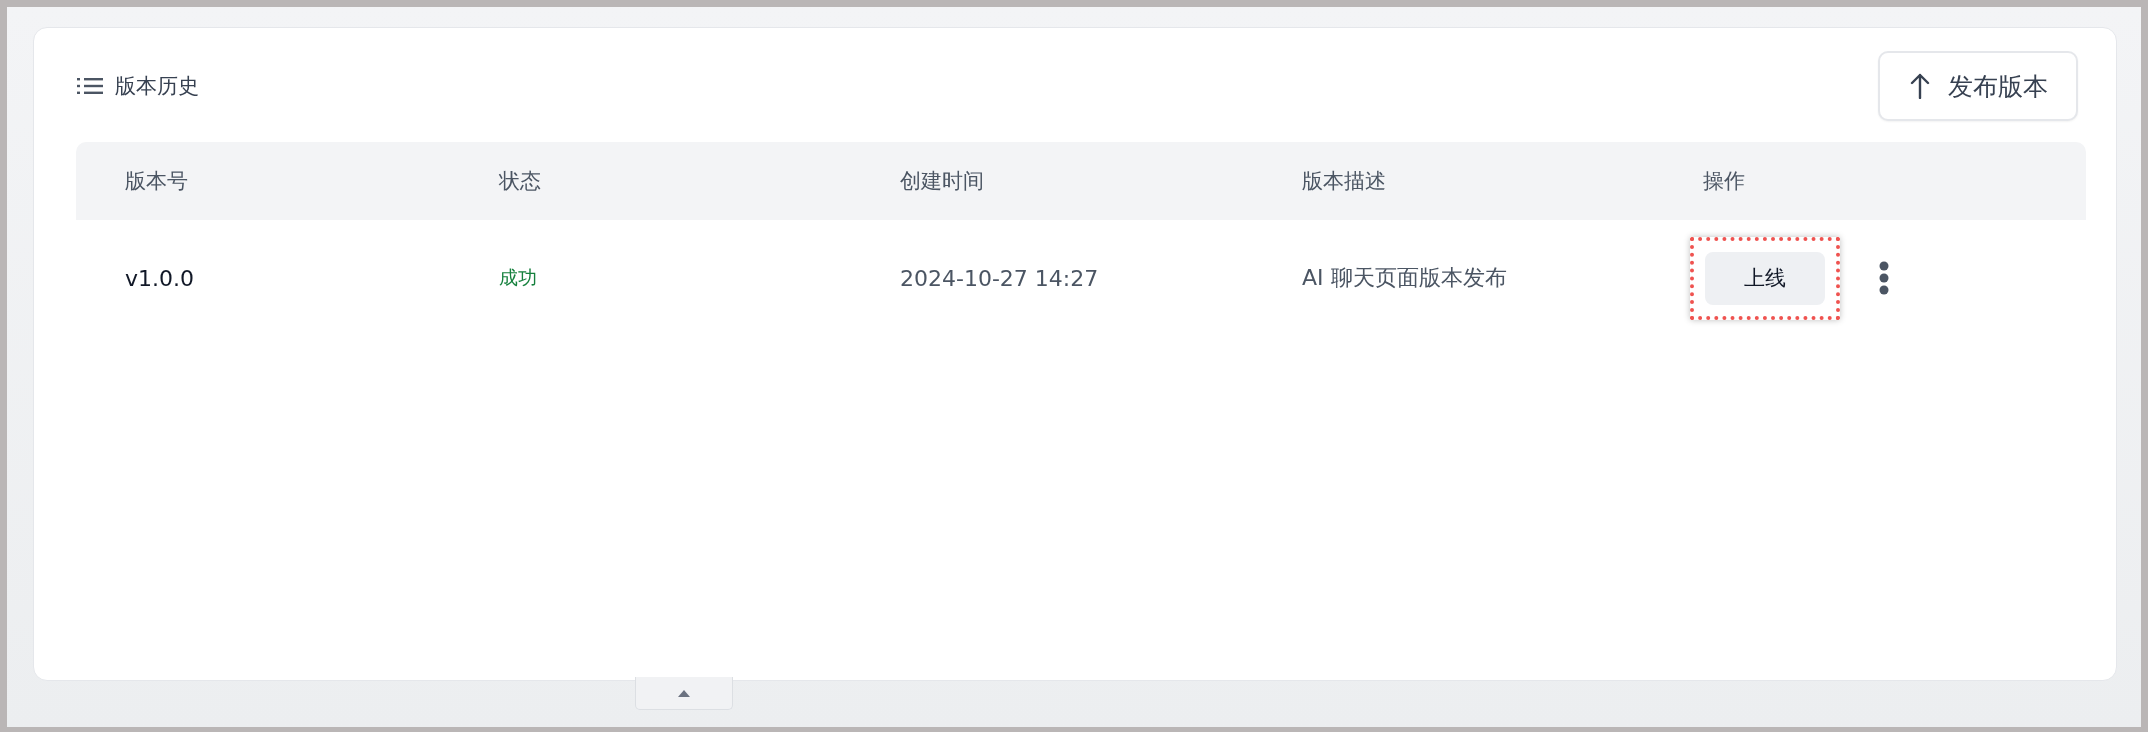 This screenshot has width=2148, height=732. Describe the element at coordinates (156, 181) in the screenshot. I see `column-header: 版本号` at that location.